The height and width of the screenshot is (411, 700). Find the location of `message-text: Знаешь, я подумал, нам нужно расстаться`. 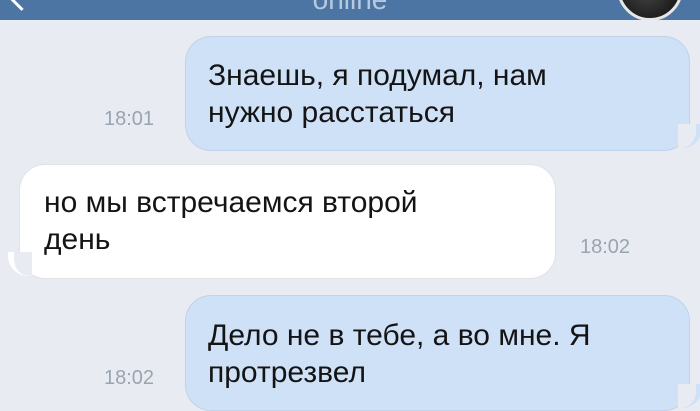

message-text: Знаешь, я подумал, нам нужно расстаться is located at coordinates (377, 94).